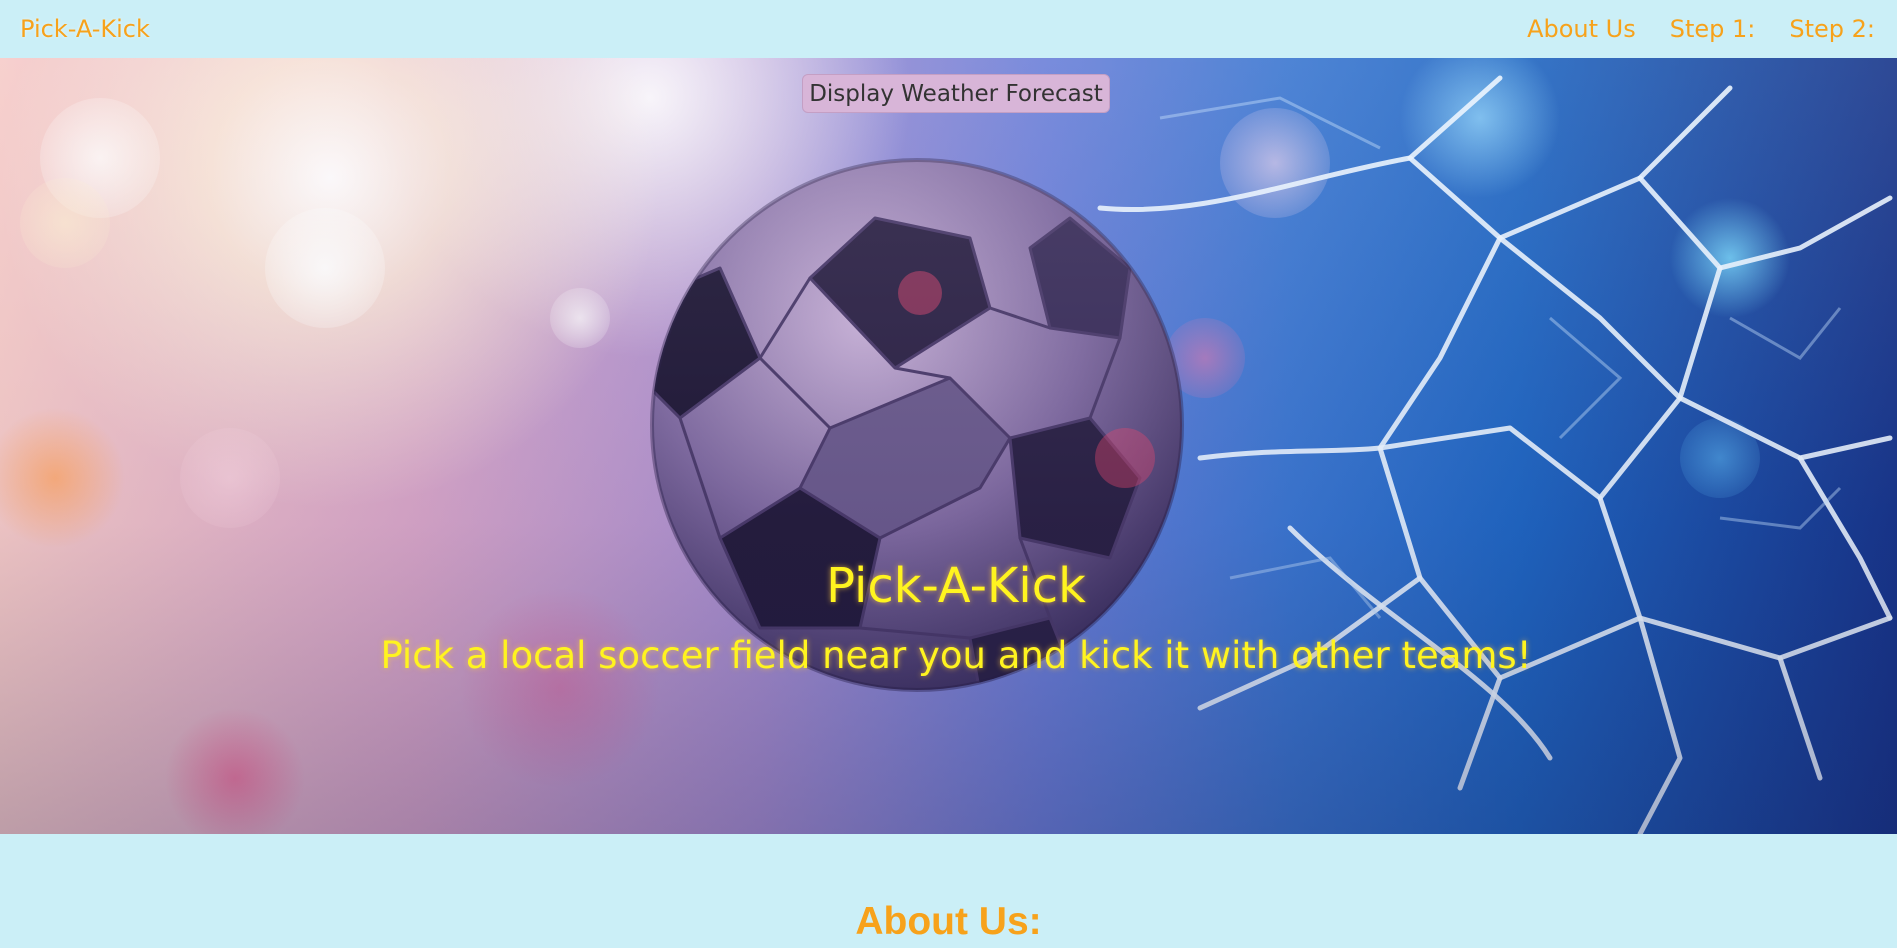  Describe the element at coordinates (956, 93) in the screenshot. I see `weather-forecast-button: Display Weather Forecast` at that location.